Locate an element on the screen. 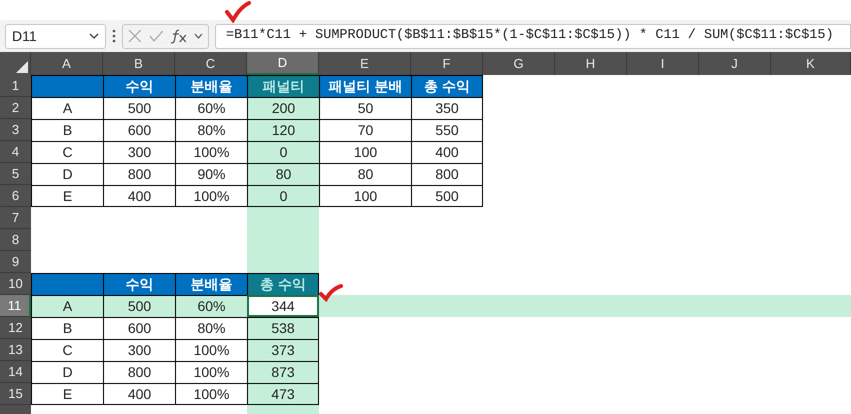 The width and height of the screenshot is (851, 414). row-header: 10 is located at coordinates (15, 284).